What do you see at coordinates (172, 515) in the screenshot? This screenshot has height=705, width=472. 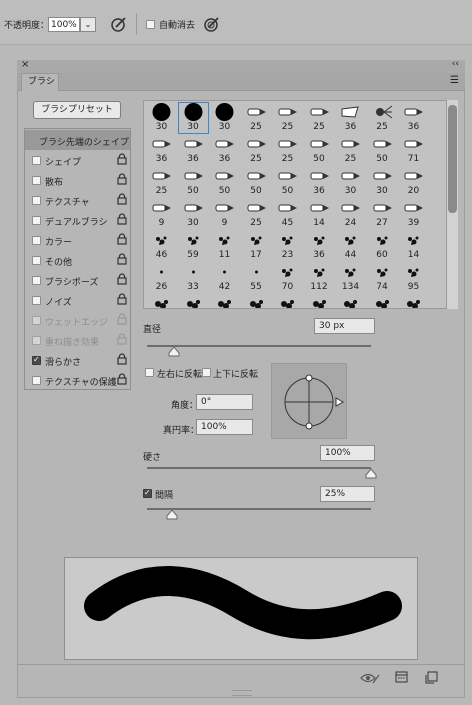 I see `spacing-slider-thumb` at bounding box center [172, 515].